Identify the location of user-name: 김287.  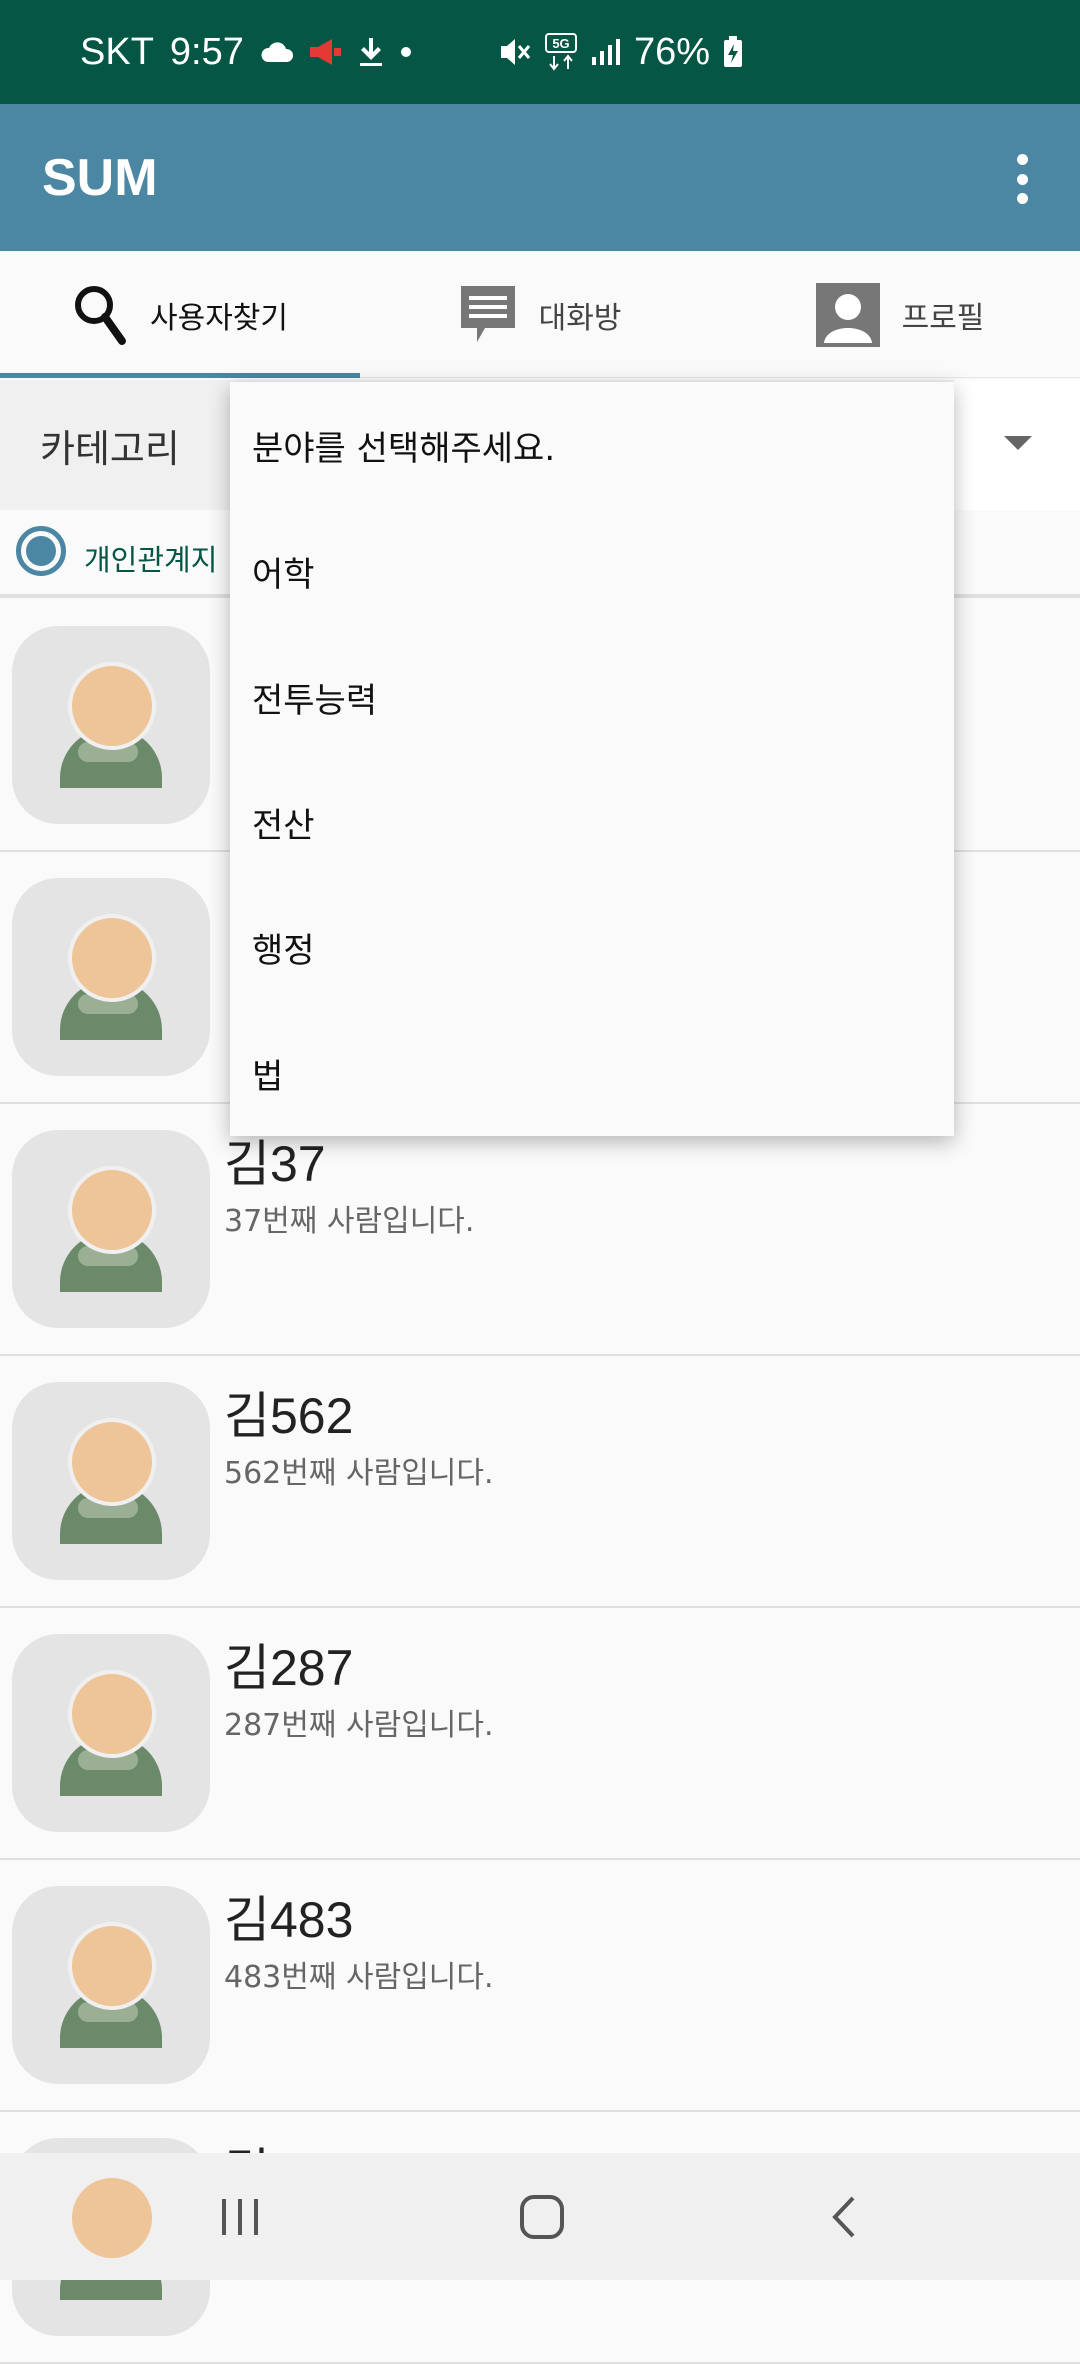
(289, 1668).